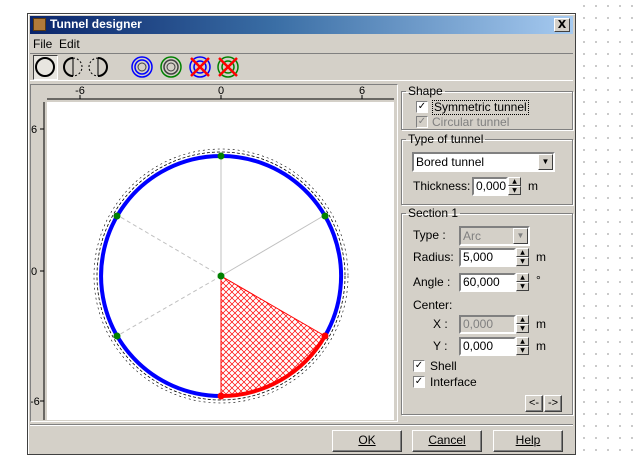 Image resolution: width=638 pixels, height=457 pixels. What do you see at coordinates (96, 24) in the screenshot?
I see `window-title: Tunnel designer` at bounding box center [96, 24].